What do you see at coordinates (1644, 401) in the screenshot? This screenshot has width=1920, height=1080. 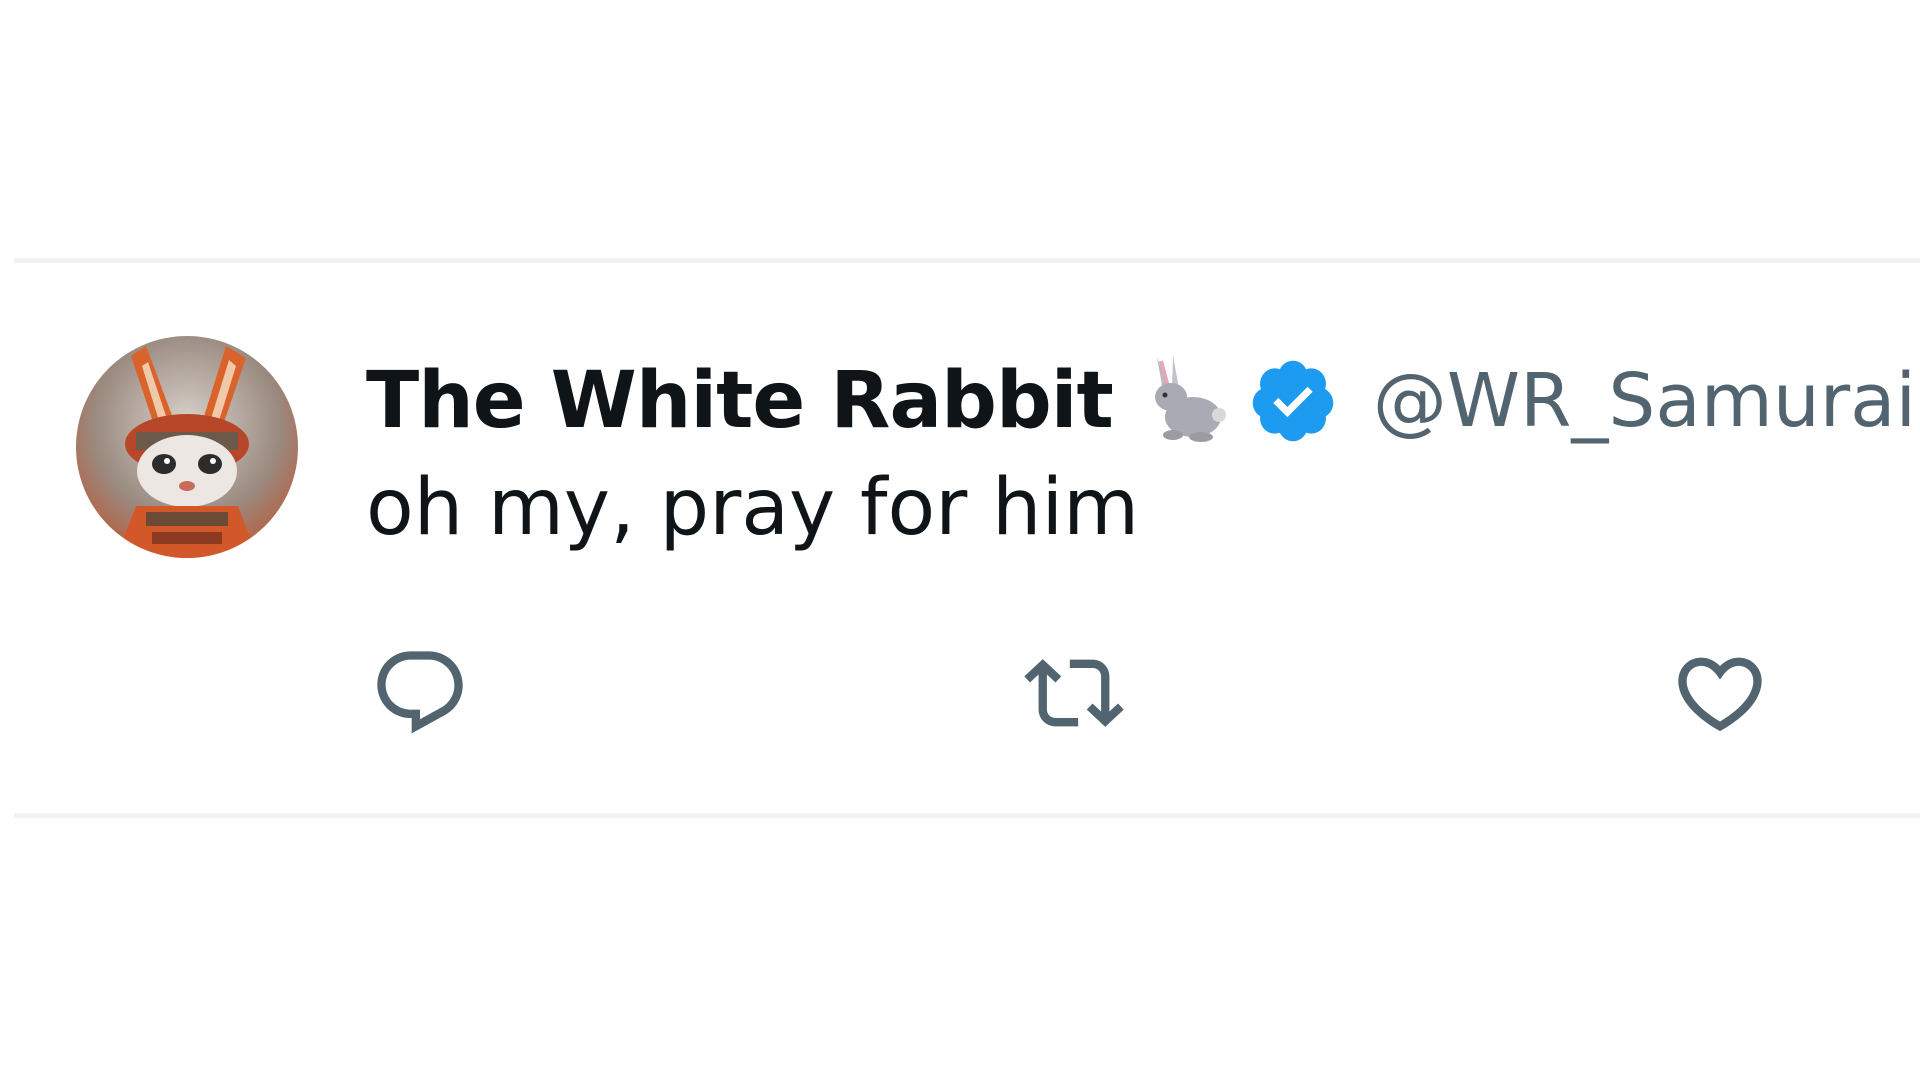 I see `user-handle: @WR_Samurai` at bounding box center [1644, 401].